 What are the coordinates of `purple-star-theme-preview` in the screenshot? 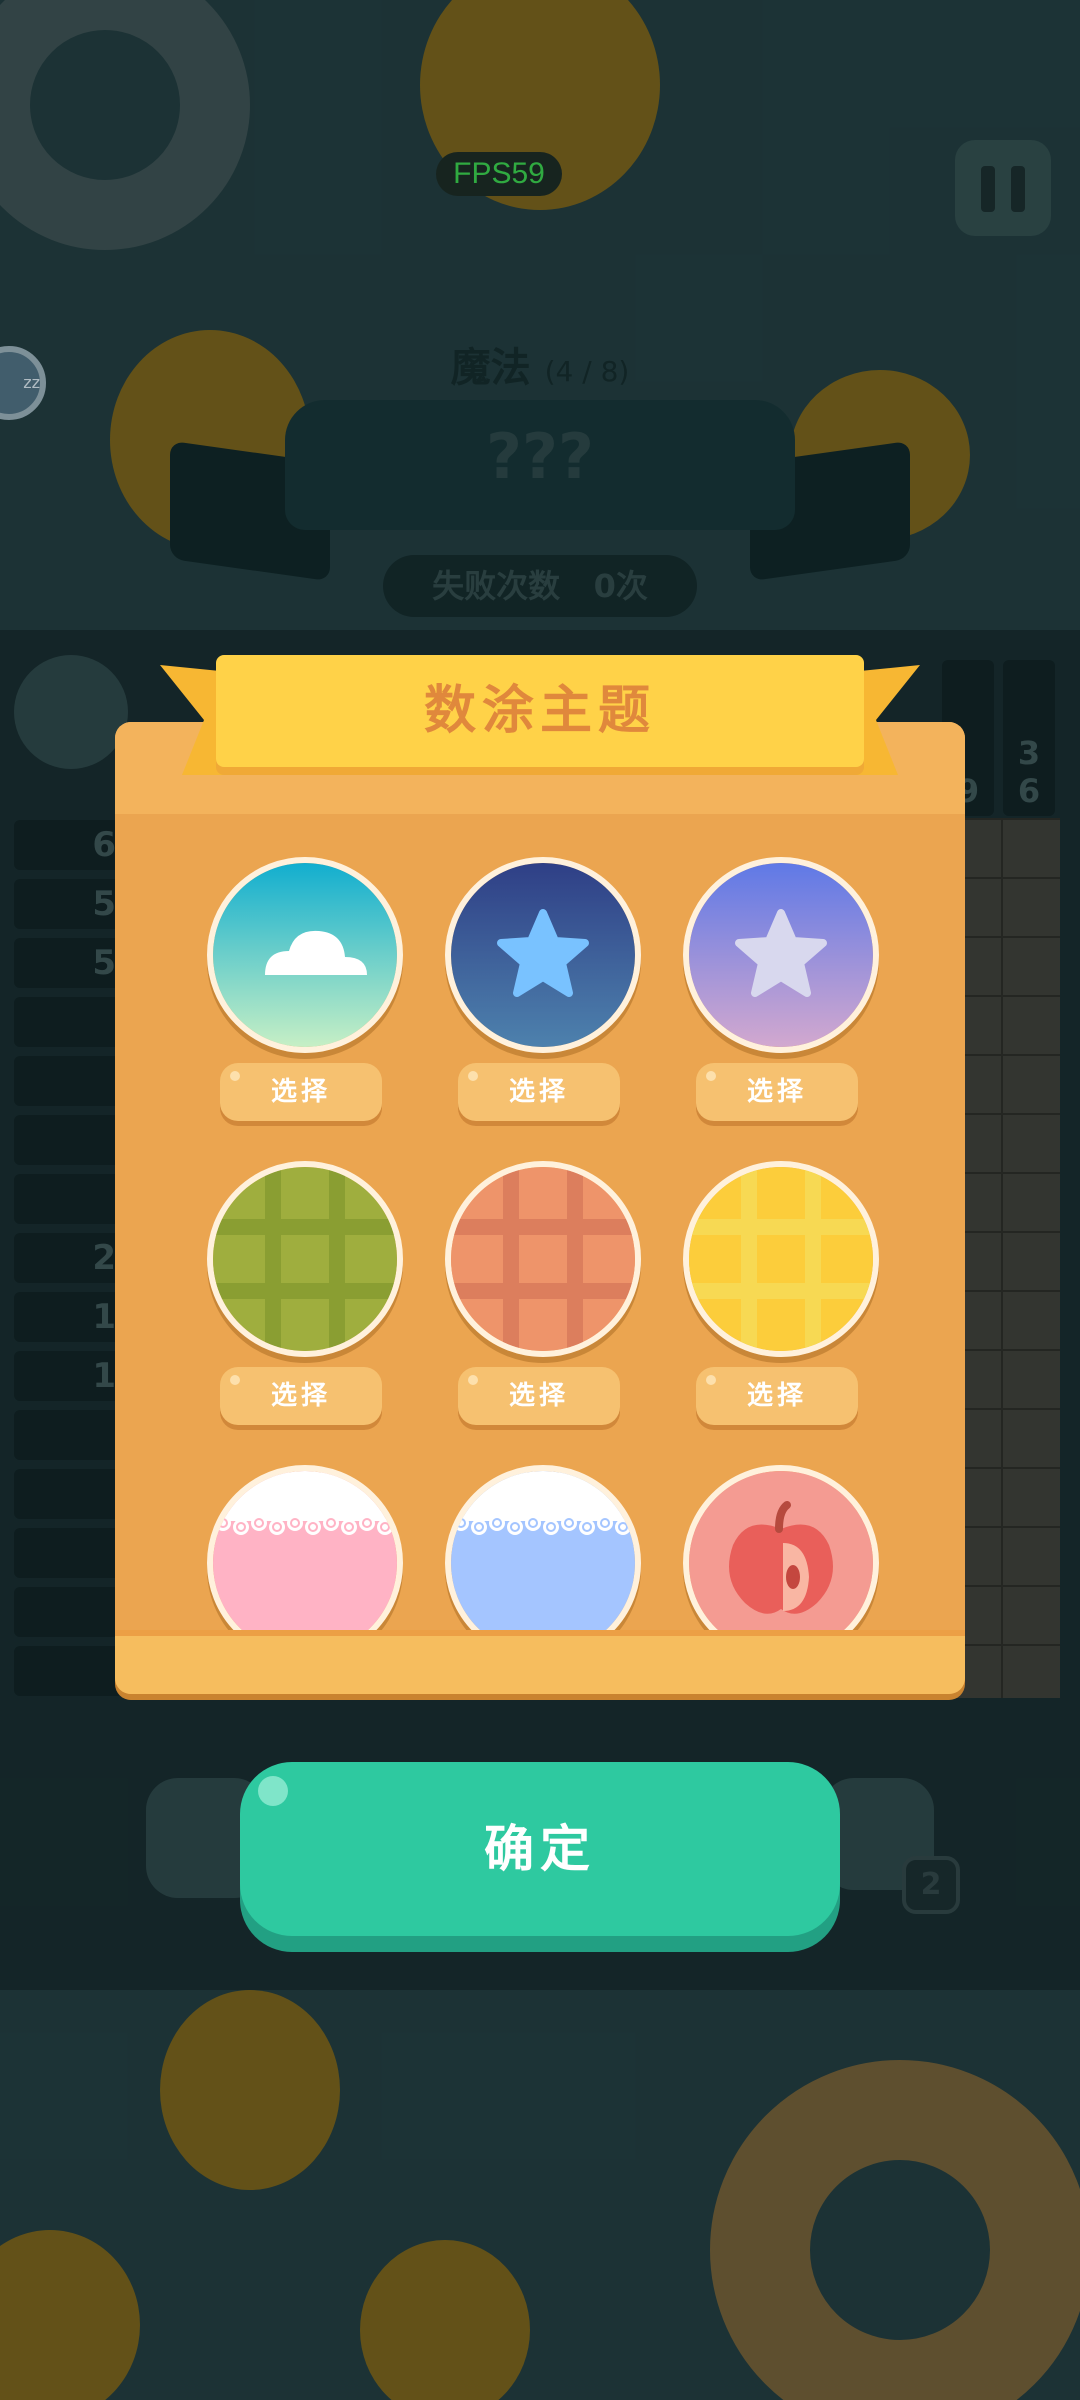 It's located at (781, 955).